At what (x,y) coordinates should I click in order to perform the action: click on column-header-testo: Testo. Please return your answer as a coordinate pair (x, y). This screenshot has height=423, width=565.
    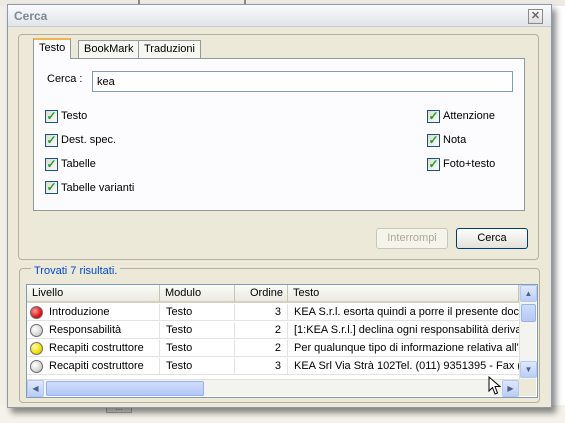
    Looking at the image, I should click on (403, 294).